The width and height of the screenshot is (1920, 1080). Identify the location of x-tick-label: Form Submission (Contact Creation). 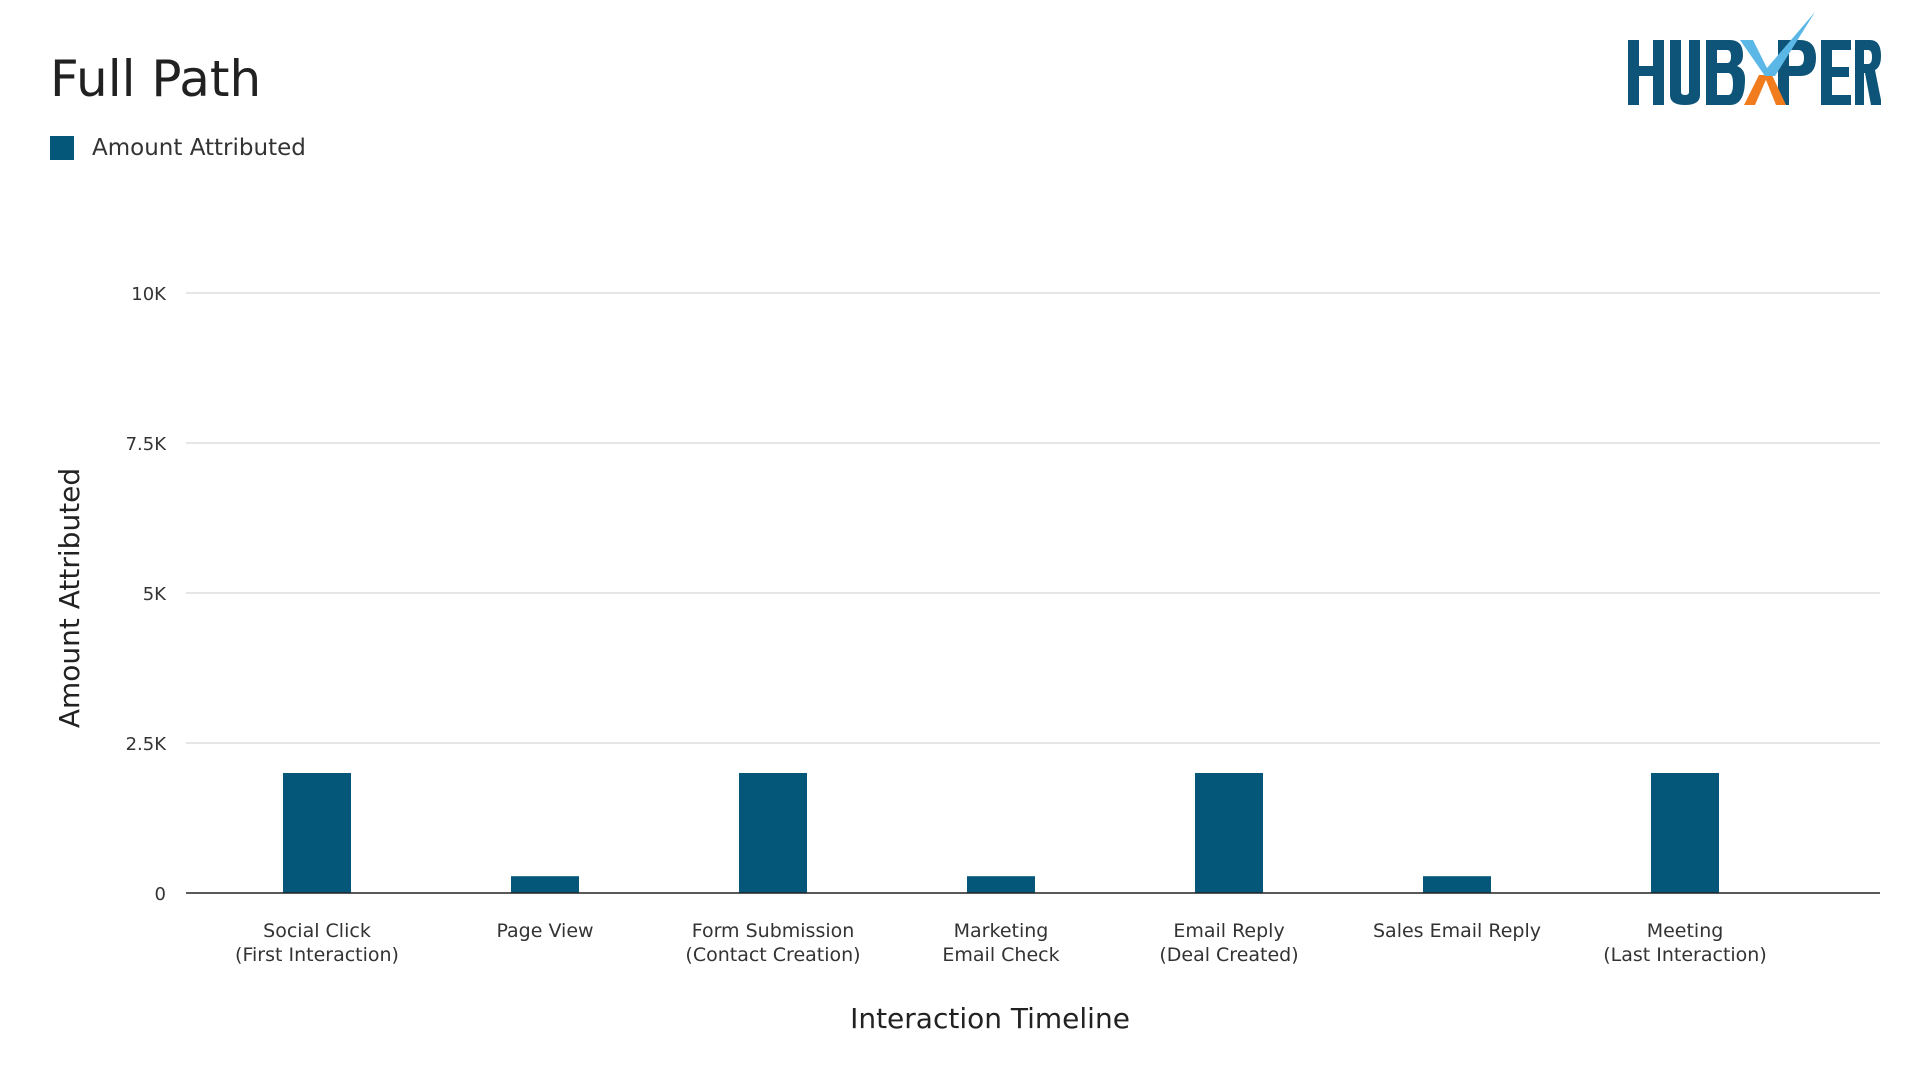
(772, 943).